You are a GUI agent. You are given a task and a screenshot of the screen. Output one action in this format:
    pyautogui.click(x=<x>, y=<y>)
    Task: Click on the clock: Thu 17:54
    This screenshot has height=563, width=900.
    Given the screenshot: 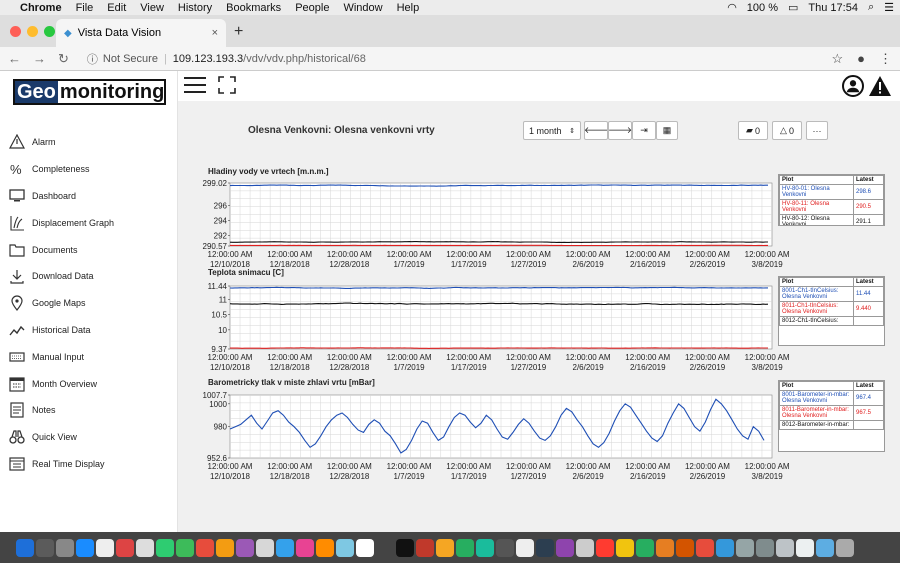 What is the action you would take?
    pyautogui.click(x=833, y=8)
    